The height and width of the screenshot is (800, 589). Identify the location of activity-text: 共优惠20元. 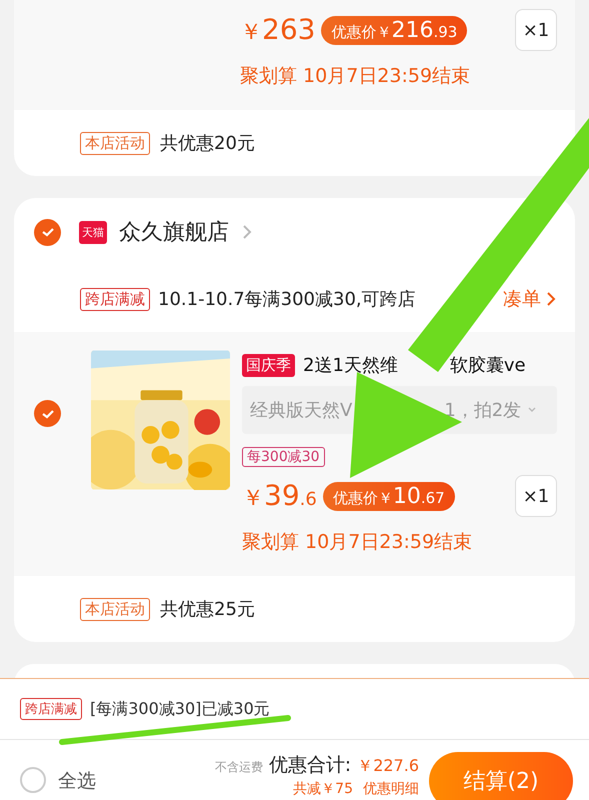
(207, 143).